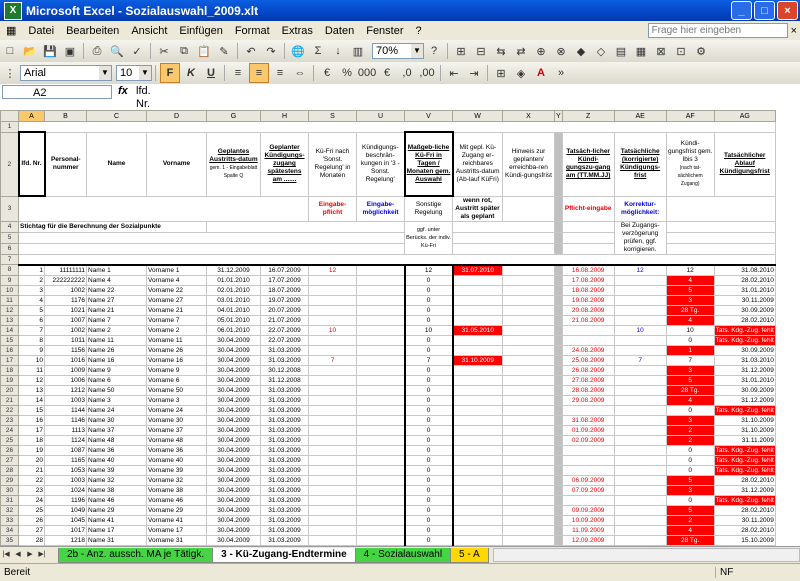  I want to click on row-header: 17, so click(9, 360).